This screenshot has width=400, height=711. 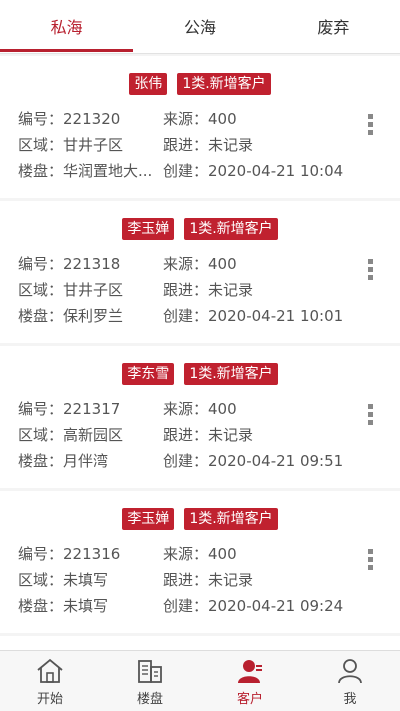 I want to click on customer-name-tag: 李东雪, so click(x=148, y=374).